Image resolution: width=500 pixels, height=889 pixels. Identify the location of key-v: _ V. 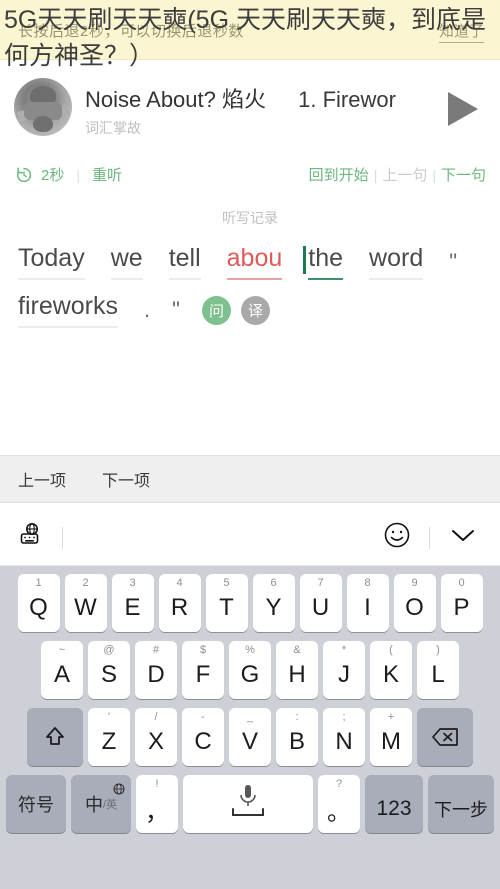
(250, 737).